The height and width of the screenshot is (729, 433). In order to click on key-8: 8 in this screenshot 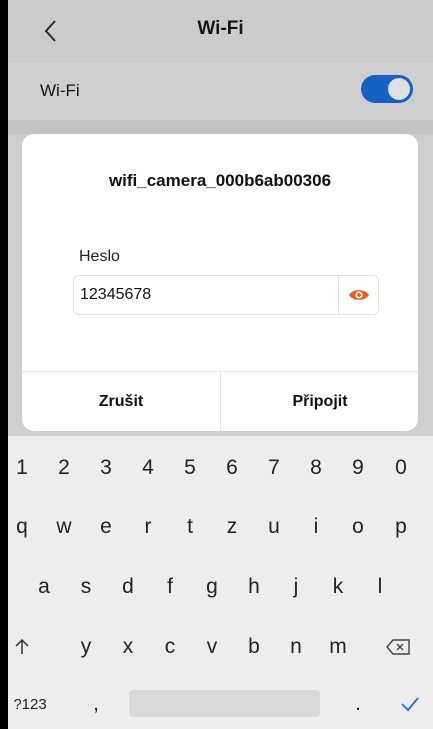, I will do `click(316, 468)`.